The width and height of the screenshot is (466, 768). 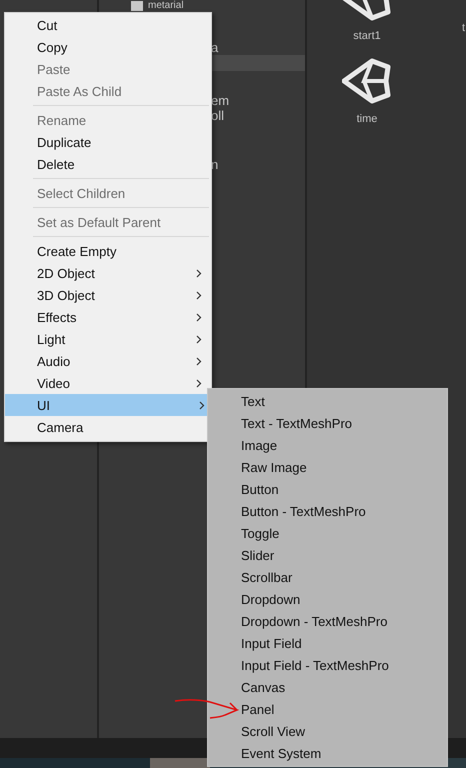 What do you see at coordinates (327, 445) in the screenshot?
I see `menu-item: Image` at bounding box center [327, 445].